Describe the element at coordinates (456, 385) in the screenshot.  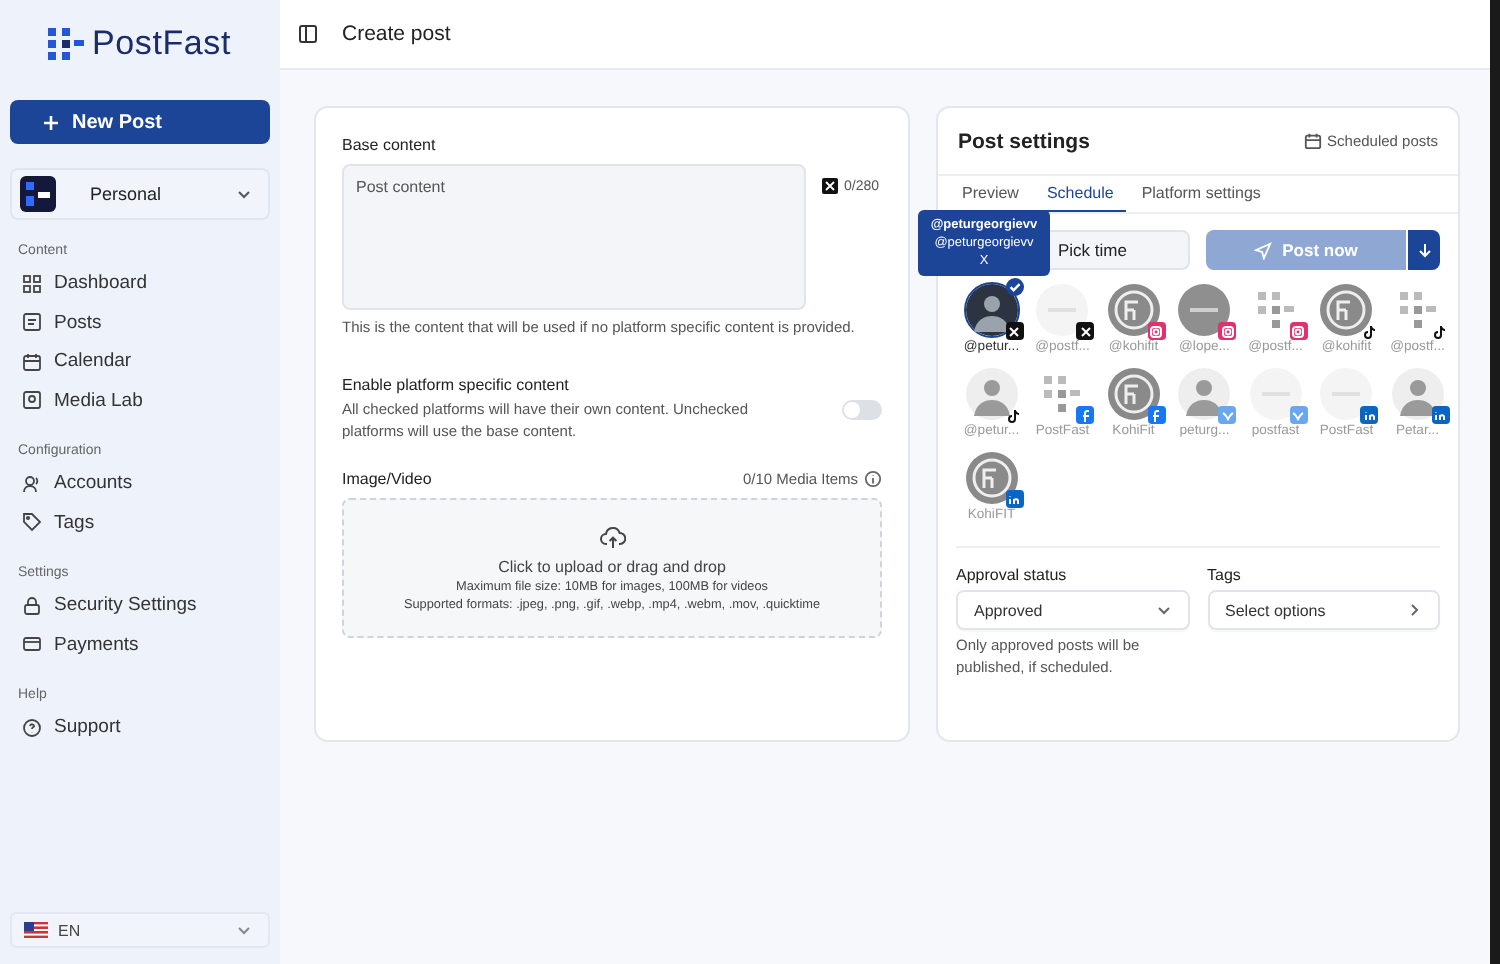
I see `field-label: Enable platform specific content` at that location.